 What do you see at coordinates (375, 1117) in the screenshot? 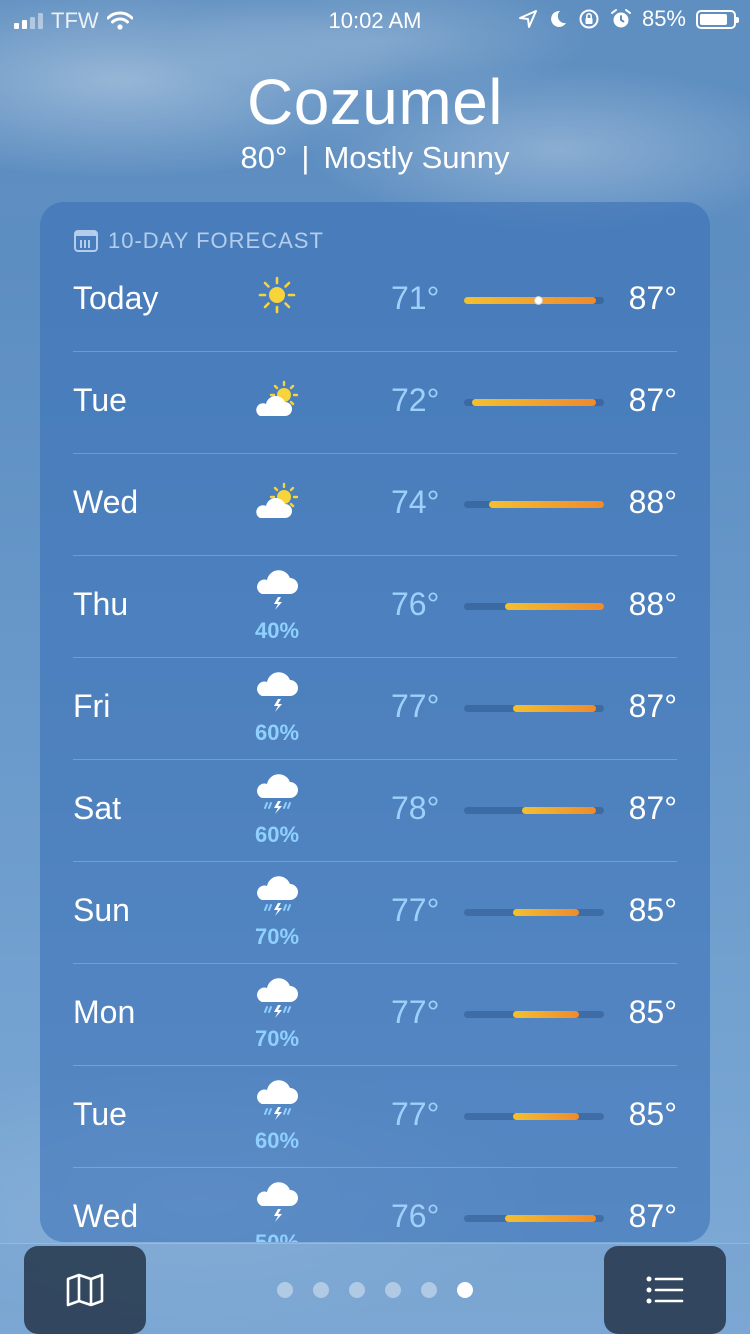
I see `forecast-row: Tue 60% 77° 85°` at bounding box center [375, 1117].